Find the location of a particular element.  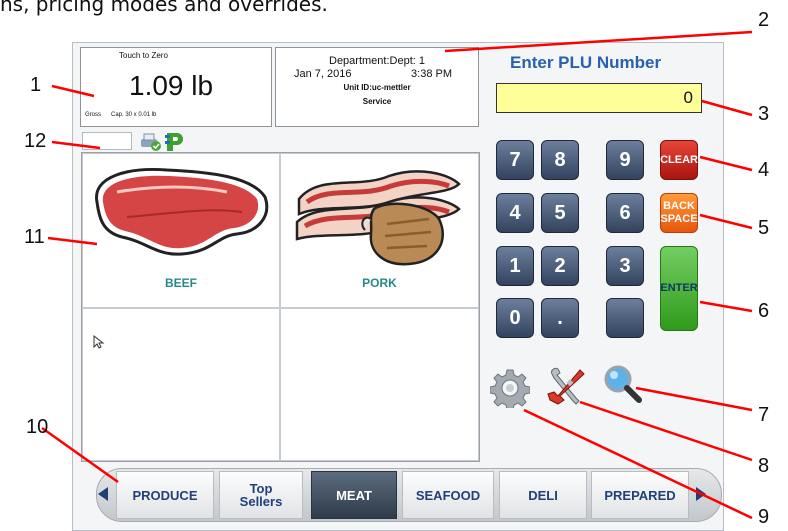

scroll-left-arrow-icon is located at coordinates (103, 494).